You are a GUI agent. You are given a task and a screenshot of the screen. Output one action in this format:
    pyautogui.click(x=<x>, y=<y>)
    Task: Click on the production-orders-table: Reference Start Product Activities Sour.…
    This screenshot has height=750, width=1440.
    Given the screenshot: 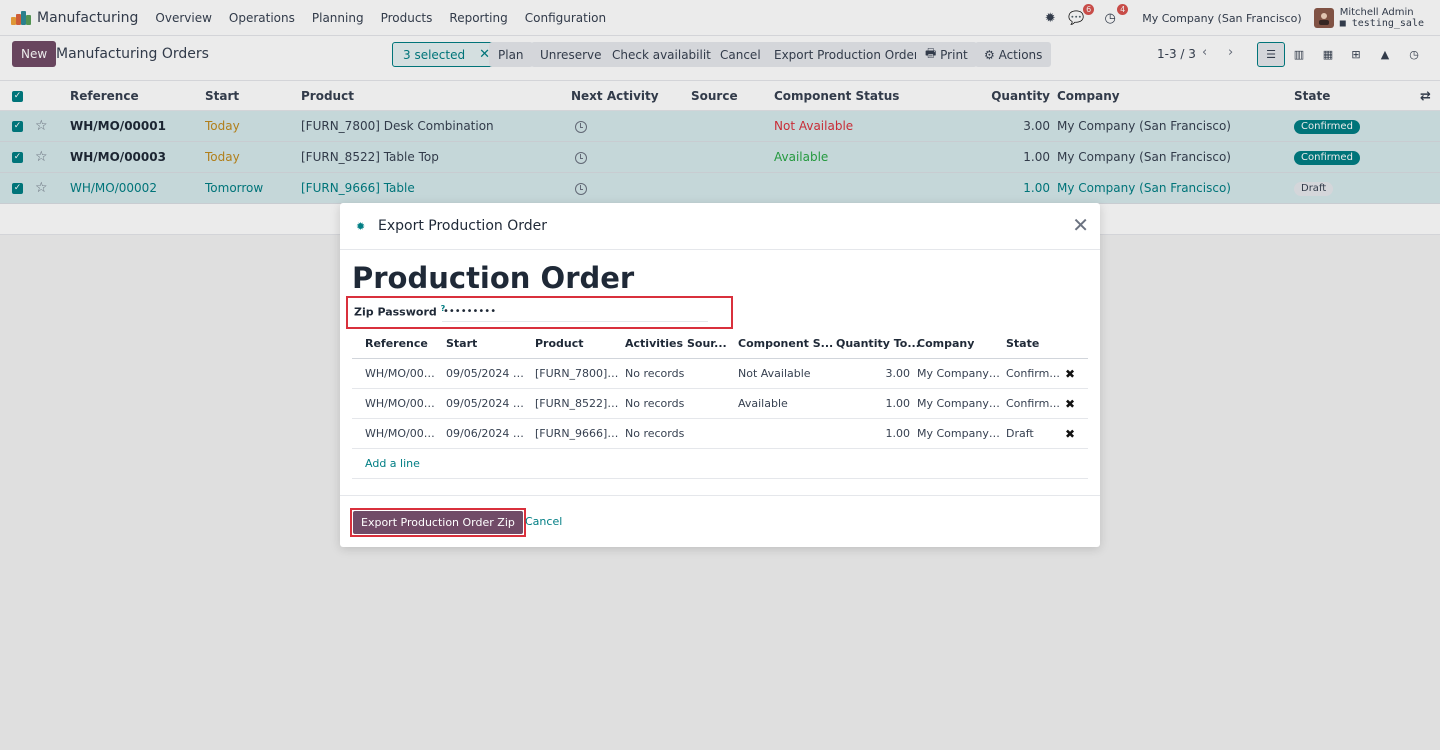 What is the action you would take?
    pyautogui.click(x=720, y=404)
    